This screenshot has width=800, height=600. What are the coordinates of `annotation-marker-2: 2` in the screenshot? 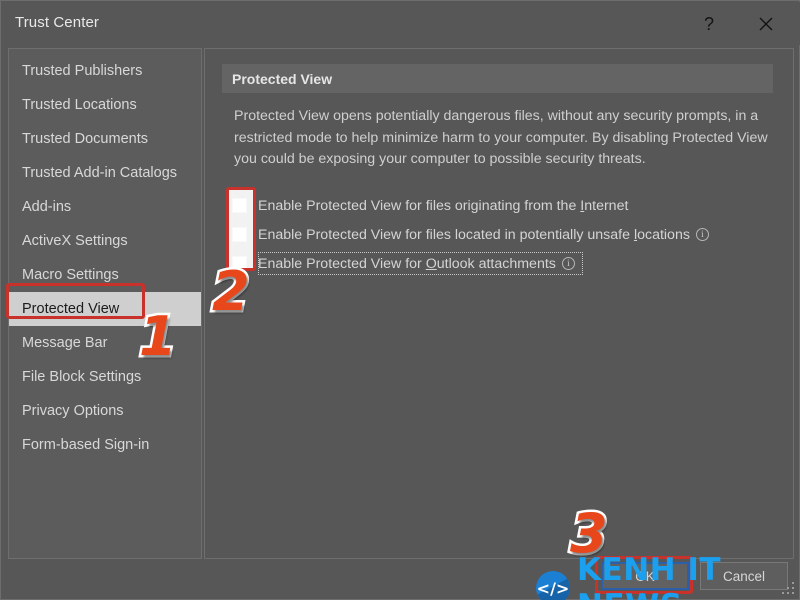 It's located at (231, 291).